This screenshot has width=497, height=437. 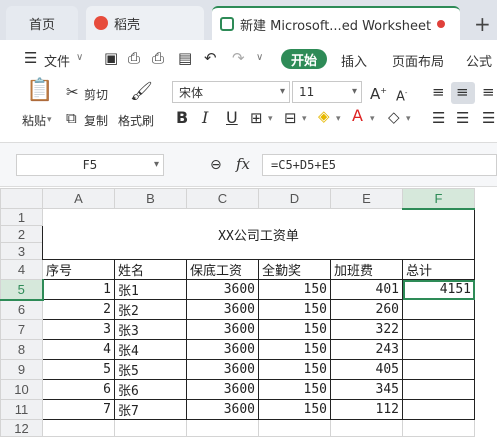 What do you see at coordinates (366, 389) in the screenshot?
I see `data-cell: 345` at bounding box center [366, 389].